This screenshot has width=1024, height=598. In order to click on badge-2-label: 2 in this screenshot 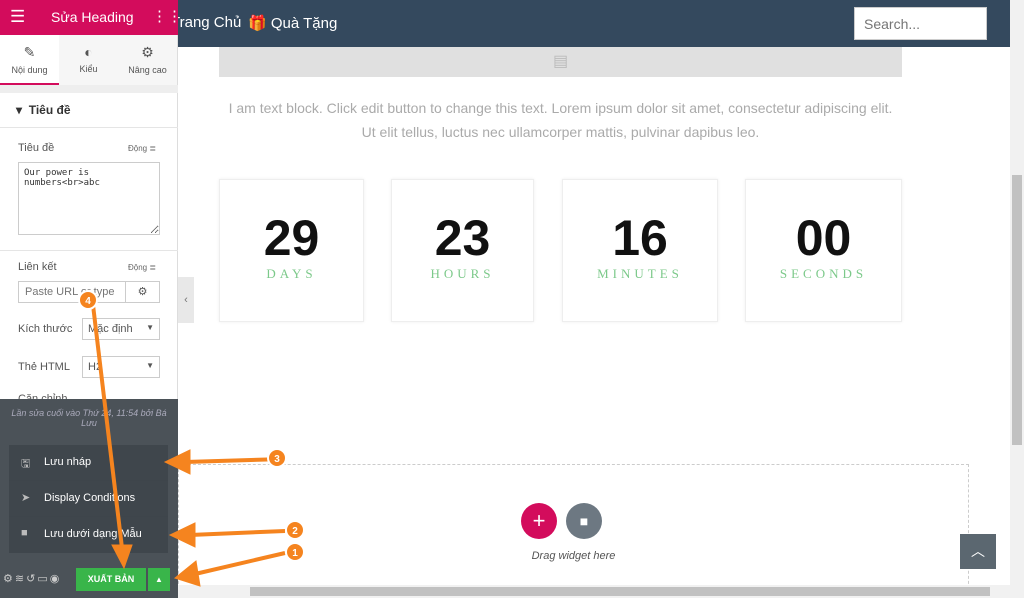, I will do `click(295, 531)`.